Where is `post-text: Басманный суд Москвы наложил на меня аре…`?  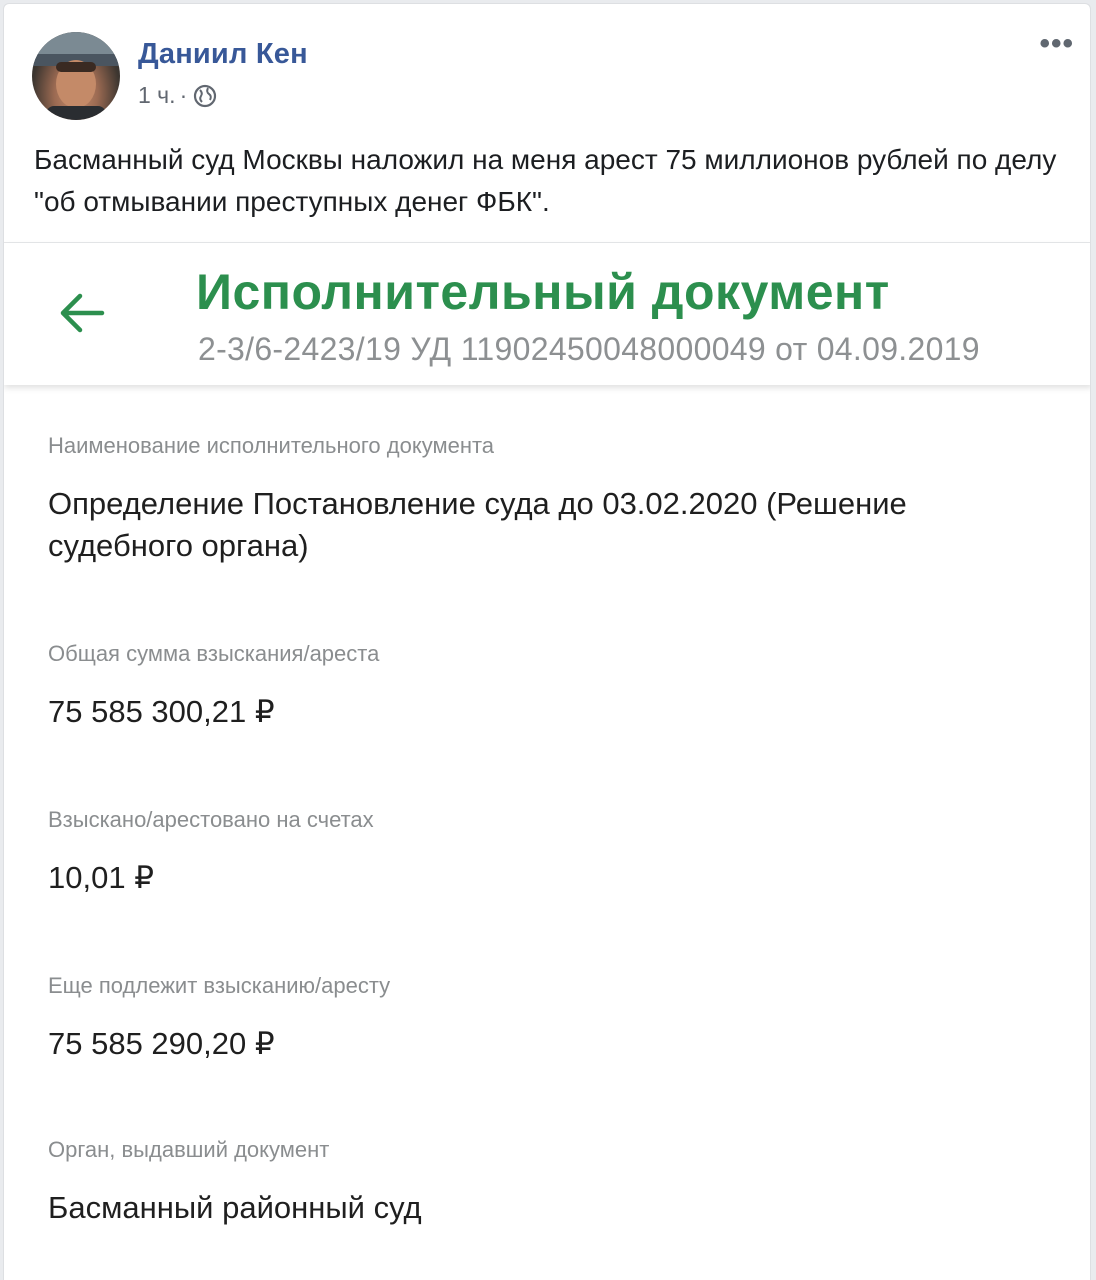
post-text: Басманный суд Москвы наложил на меня аре… is located at coordinates (545, 180).